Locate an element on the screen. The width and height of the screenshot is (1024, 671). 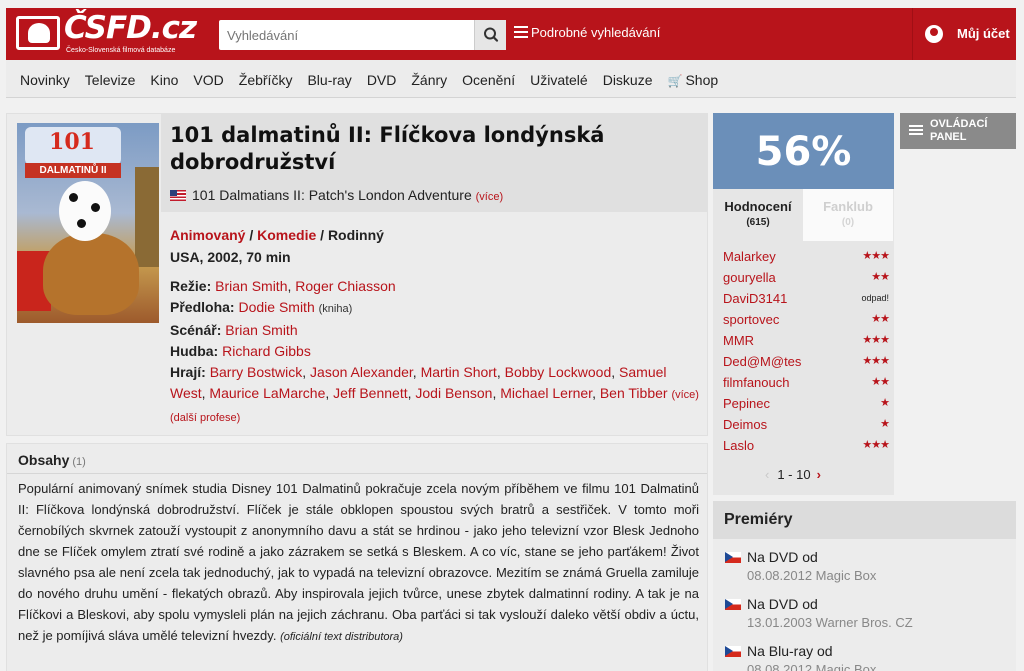
rating-row: MMR ★★★ is located at coordinates (806, 343).